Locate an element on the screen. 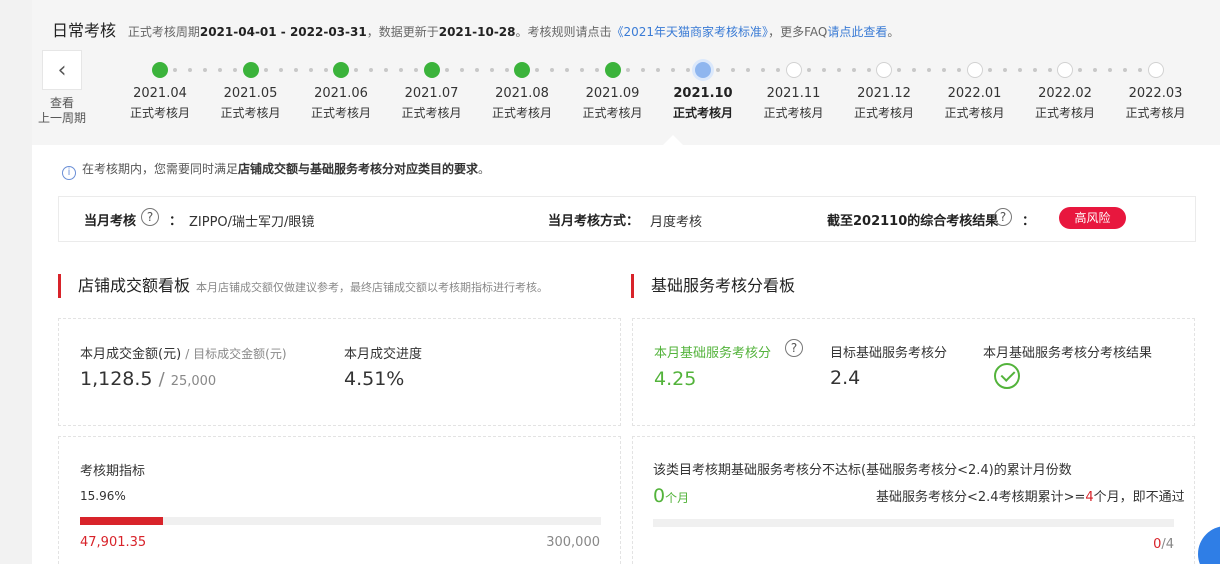 Image resolution: width=1220 pixels, height=564 pixels. faq-link: 请点此查看 is located at coordinates (857, 32).